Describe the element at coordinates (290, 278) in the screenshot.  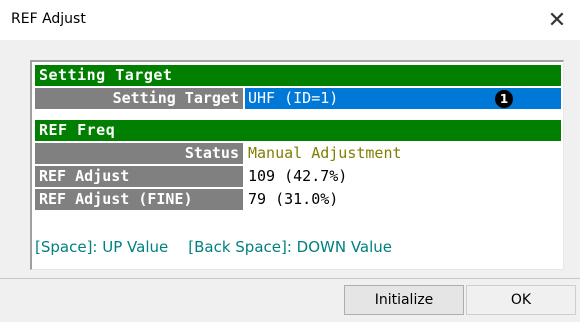
I see `divider` at that location.